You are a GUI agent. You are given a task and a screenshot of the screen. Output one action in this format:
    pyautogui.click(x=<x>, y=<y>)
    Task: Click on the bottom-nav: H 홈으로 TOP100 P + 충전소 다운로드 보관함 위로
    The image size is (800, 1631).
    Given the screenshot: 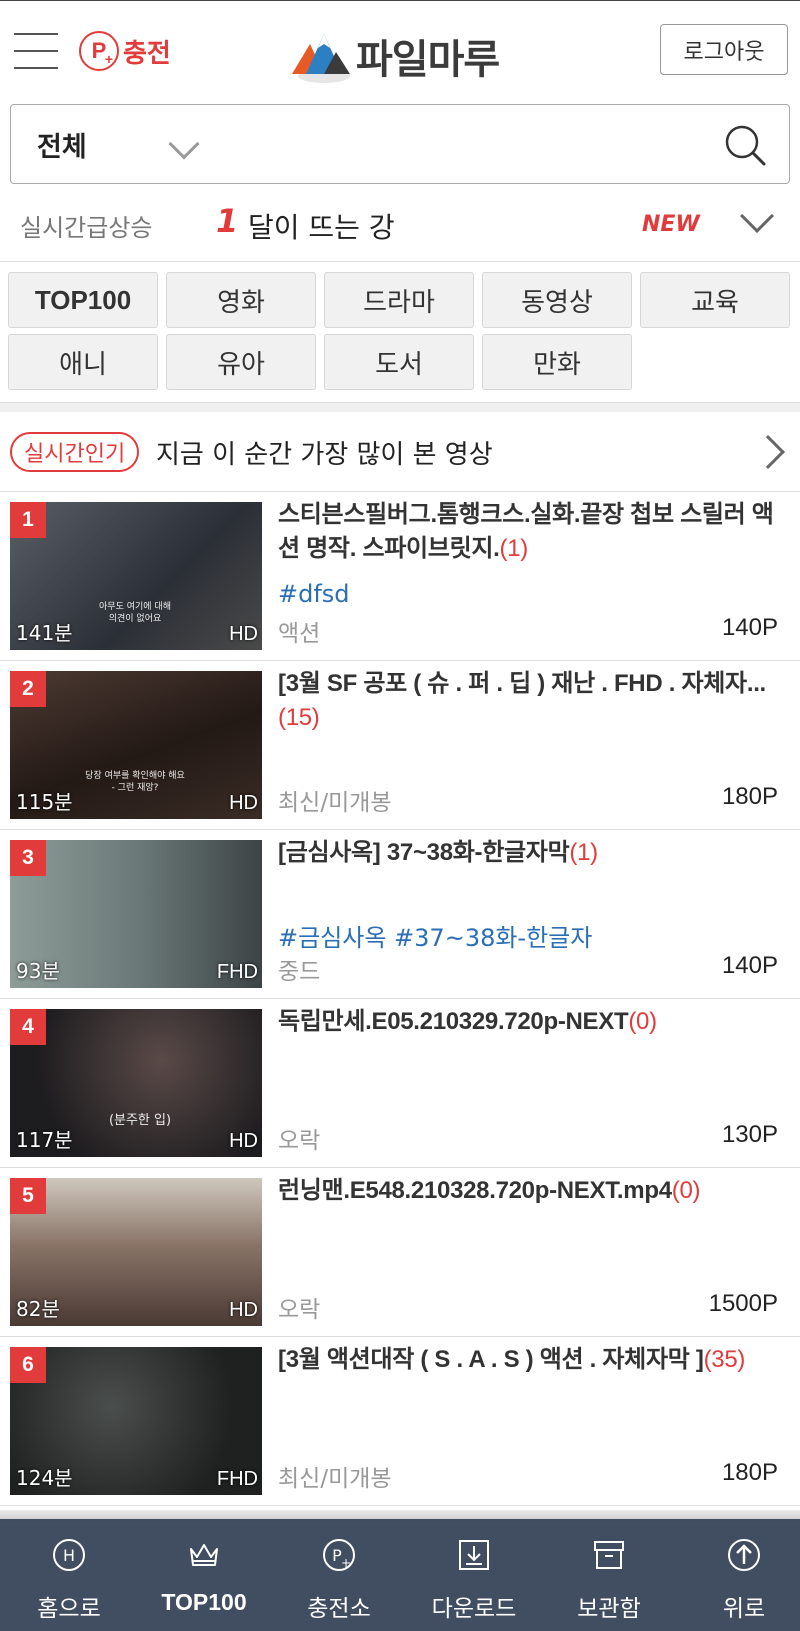 What is the action you would take?
    pyautogui.click(x=400, y=1575)
    